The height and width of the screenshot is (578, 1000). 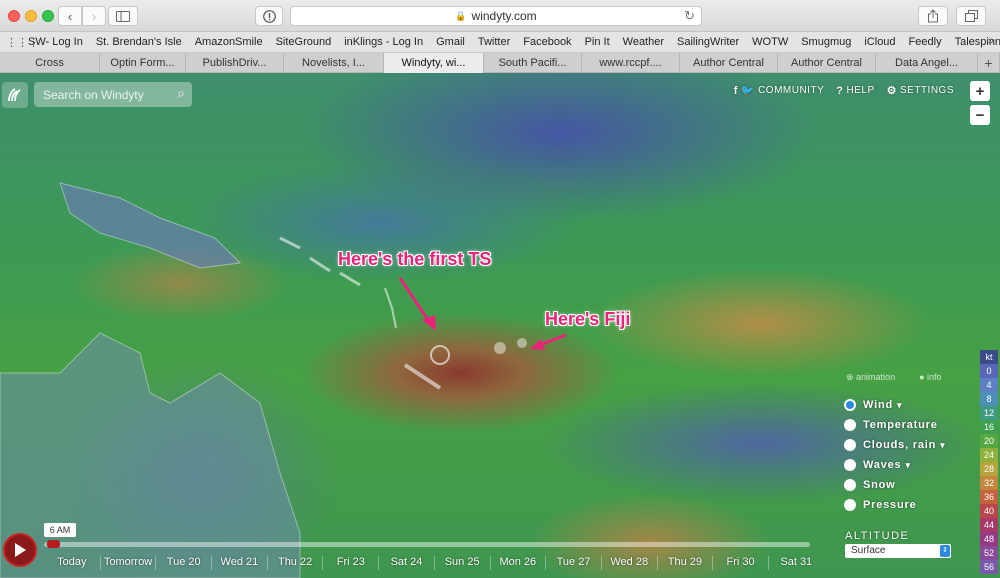 I want to click on layer-option-temperature: Temperature, so click(x=895, y=425).